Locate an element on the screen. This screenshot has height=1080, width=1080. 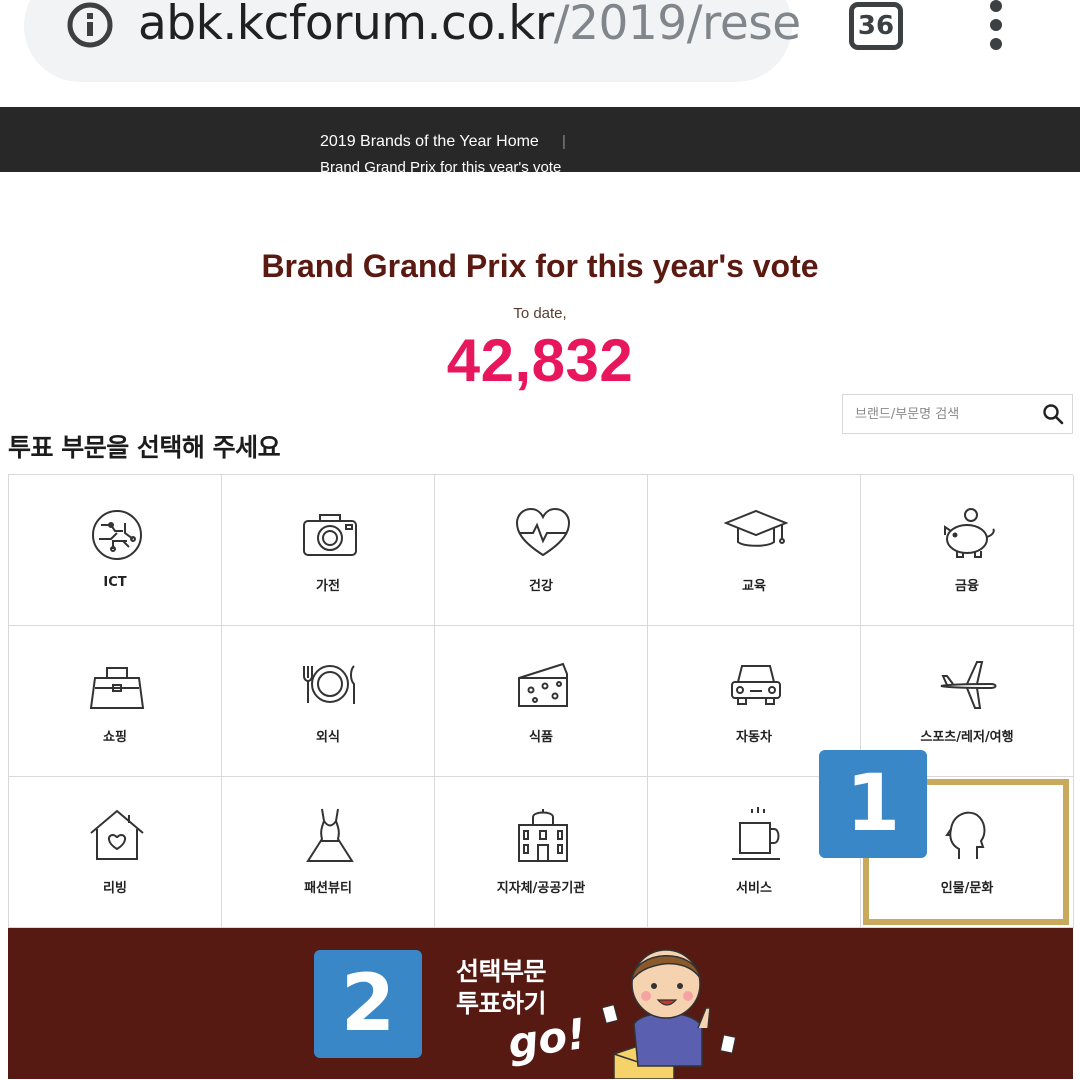
vote-banner-button: 선택부문 투표하기 go! is located at coordinates (540, 1003).